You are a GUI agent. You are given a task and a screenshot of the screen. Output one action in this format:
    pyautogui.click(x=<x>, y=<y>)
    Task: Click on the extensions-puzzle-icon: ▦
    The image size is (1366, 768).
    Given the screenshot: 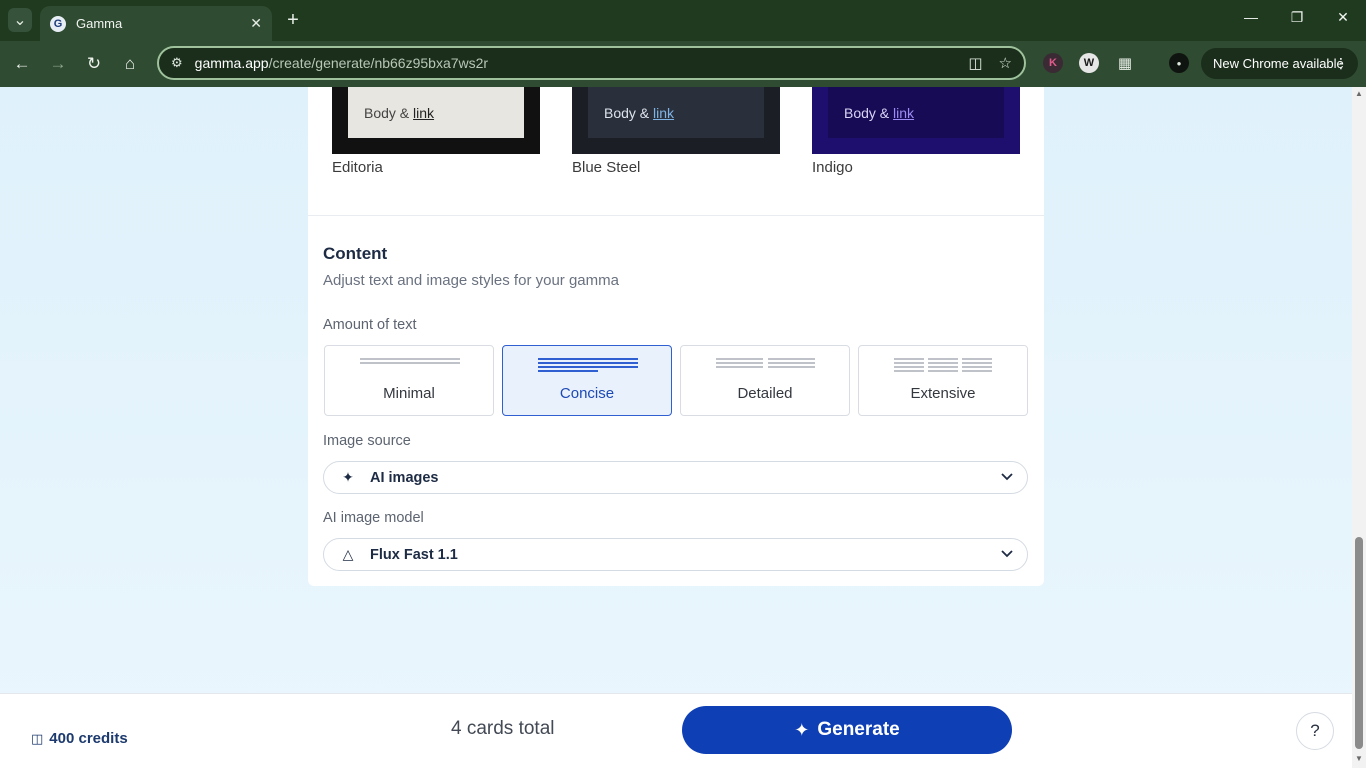 What is the action you would take?
    pyautogui.click(x=1125, y=63)
    